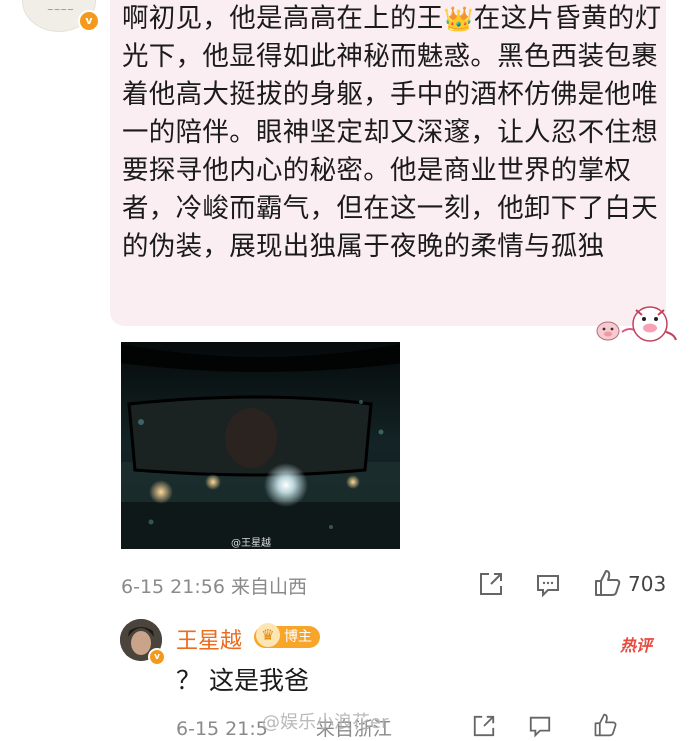 The height and width of the screenshot is (741, 690). I want to click on car-interior-night-photo, so click(260, 445).